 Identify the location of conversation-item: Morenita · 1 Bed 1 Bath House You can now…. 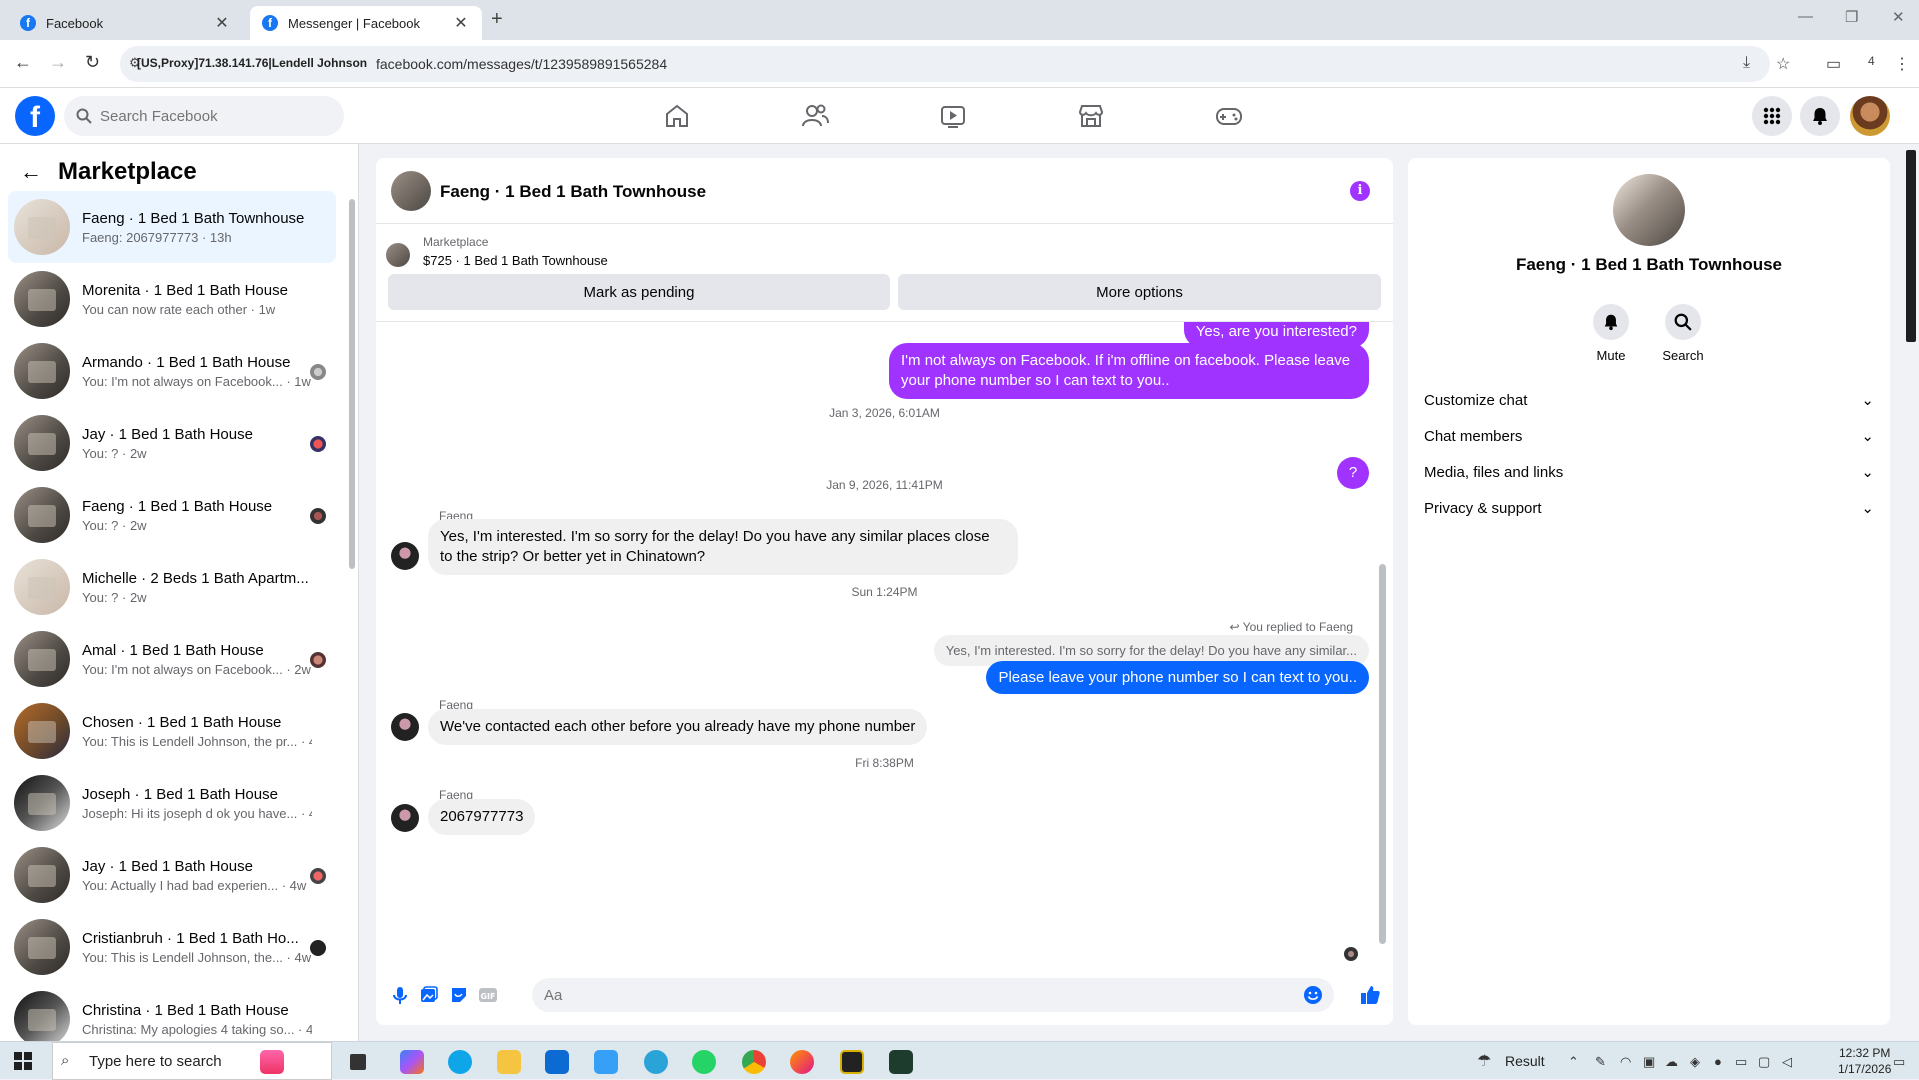
(172, 299).